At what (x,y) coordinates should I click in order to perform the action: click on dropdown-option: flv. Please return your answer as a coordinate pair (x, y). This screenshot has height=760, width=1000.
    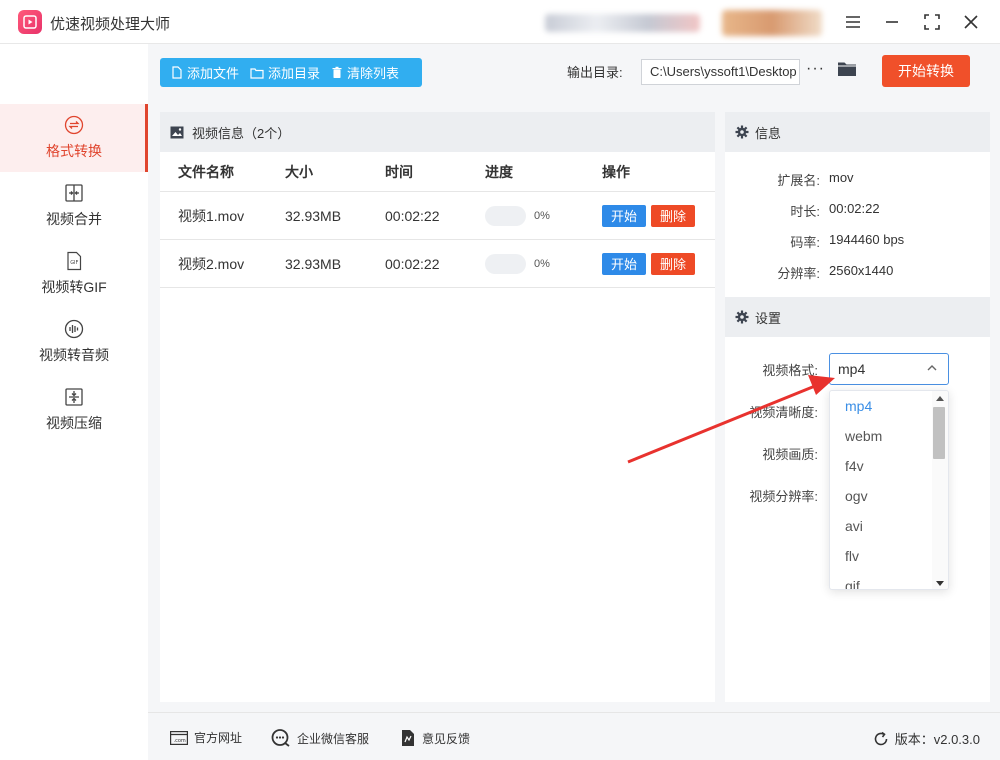
    Looking at the image, I should click on (889, 556).